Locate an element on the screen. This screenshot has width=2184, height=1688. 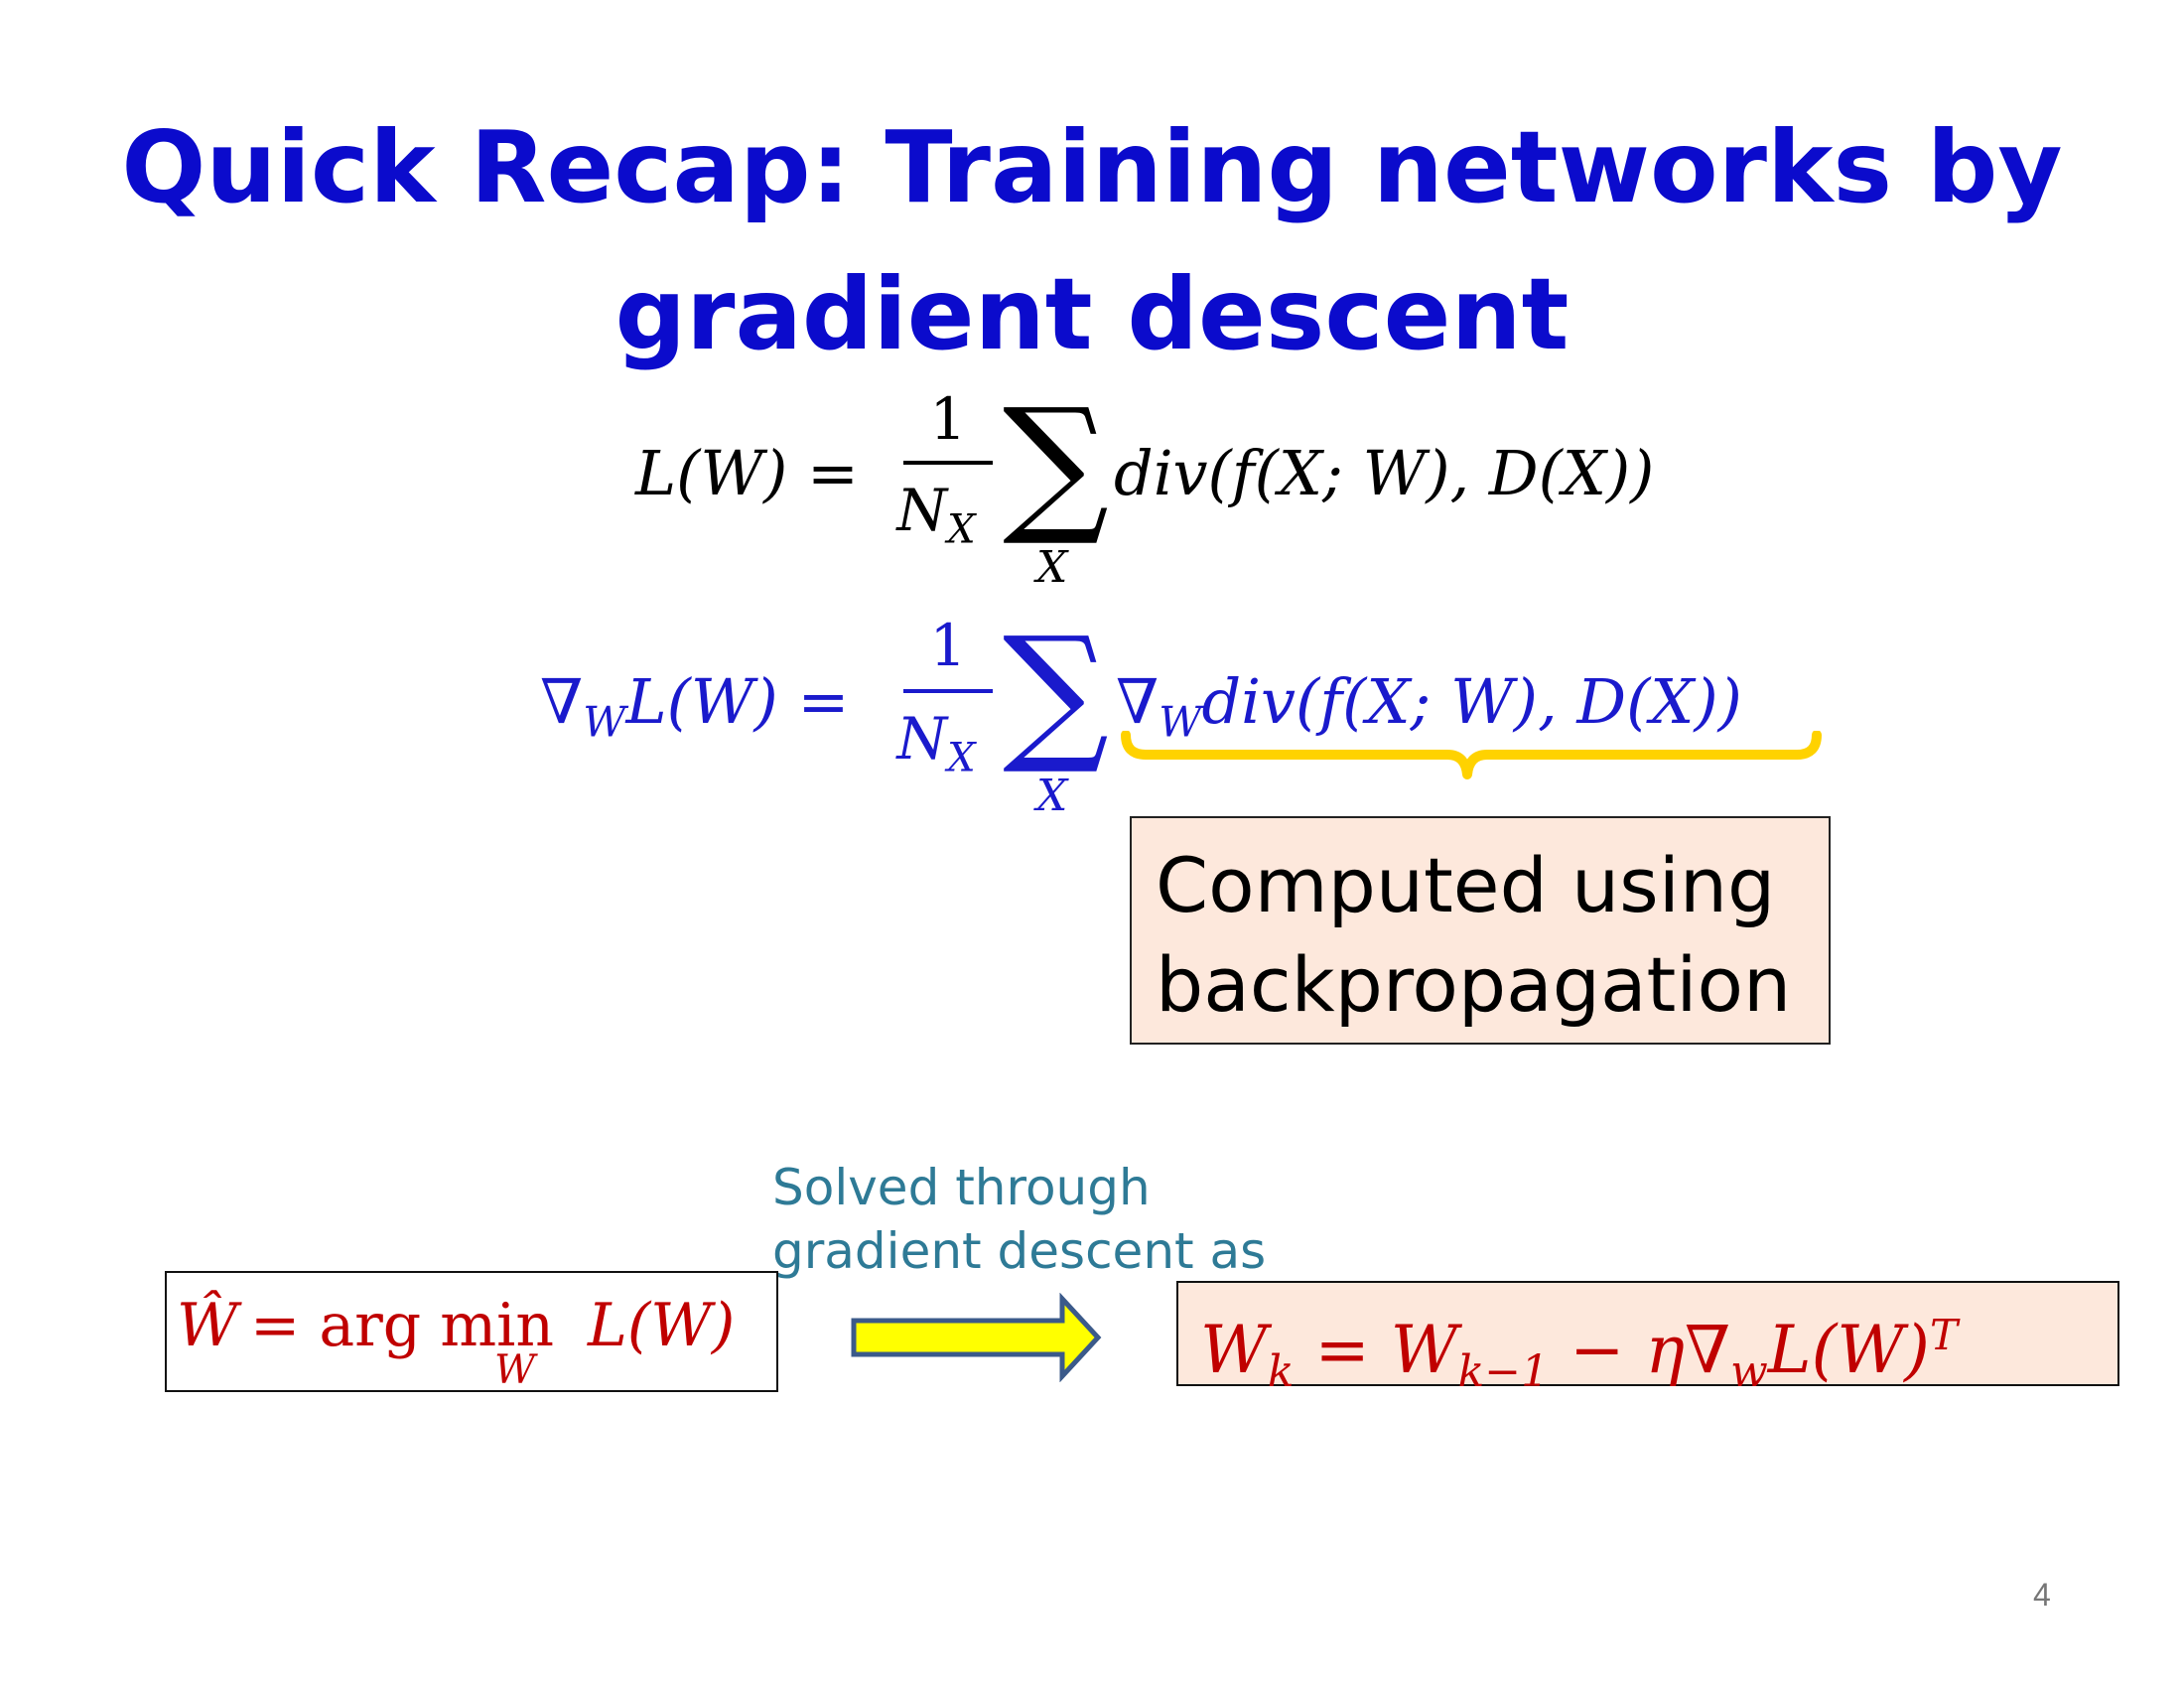
gradient-frac-bar is located at coordinates (948, 691).